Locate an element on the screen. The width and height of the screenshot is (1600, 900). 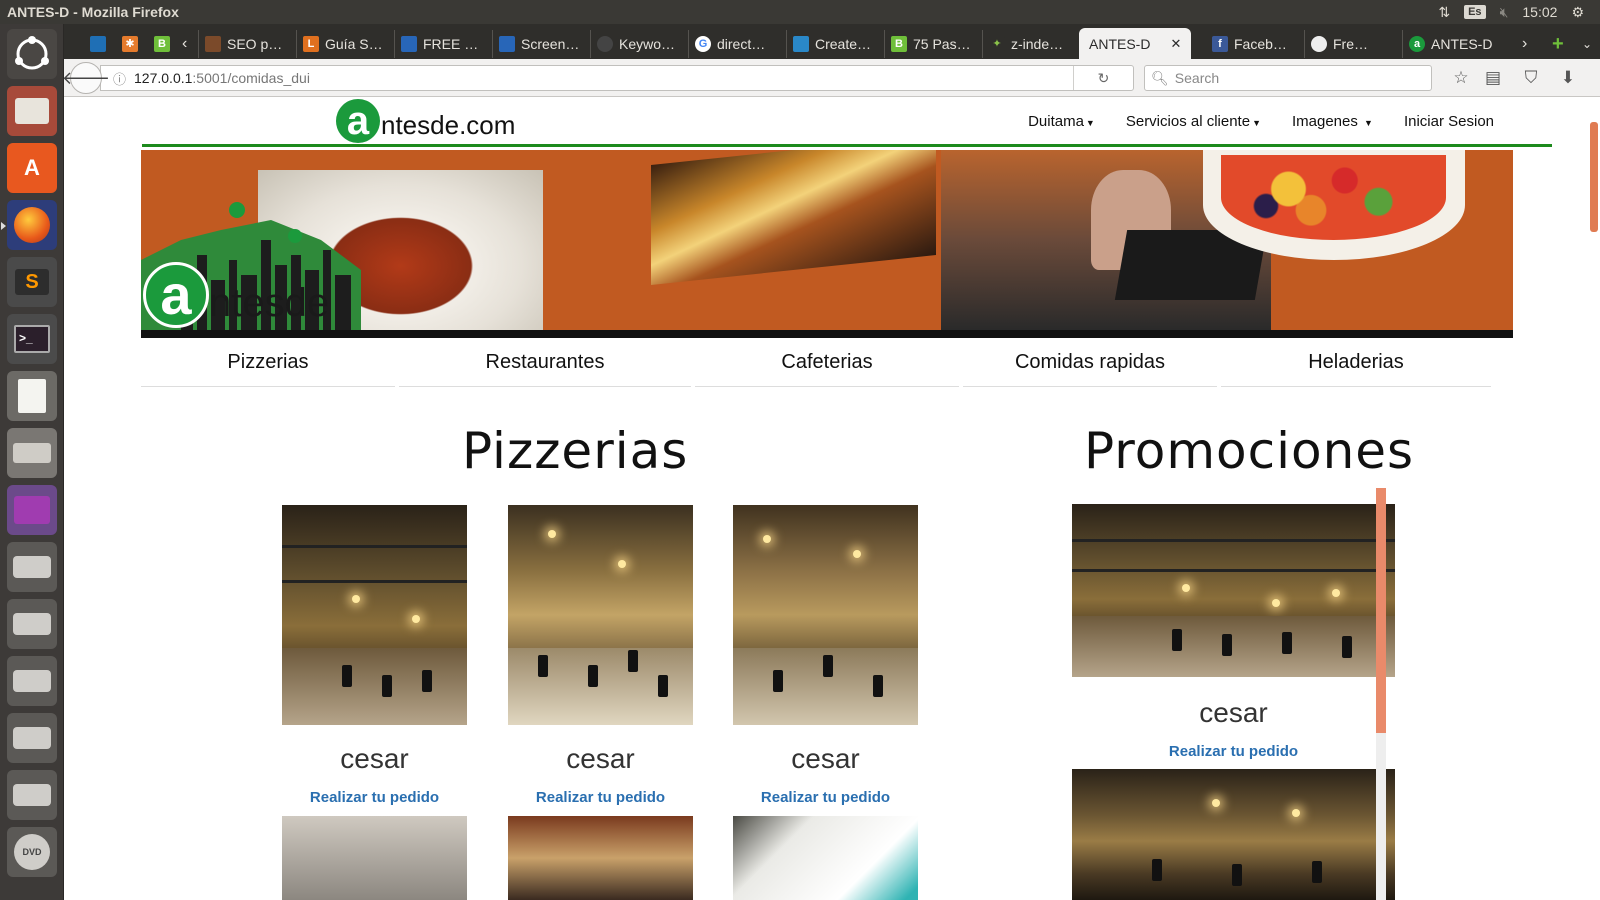
section-title-pizzerias: Pizzerias is located at coordinates (575, 451).